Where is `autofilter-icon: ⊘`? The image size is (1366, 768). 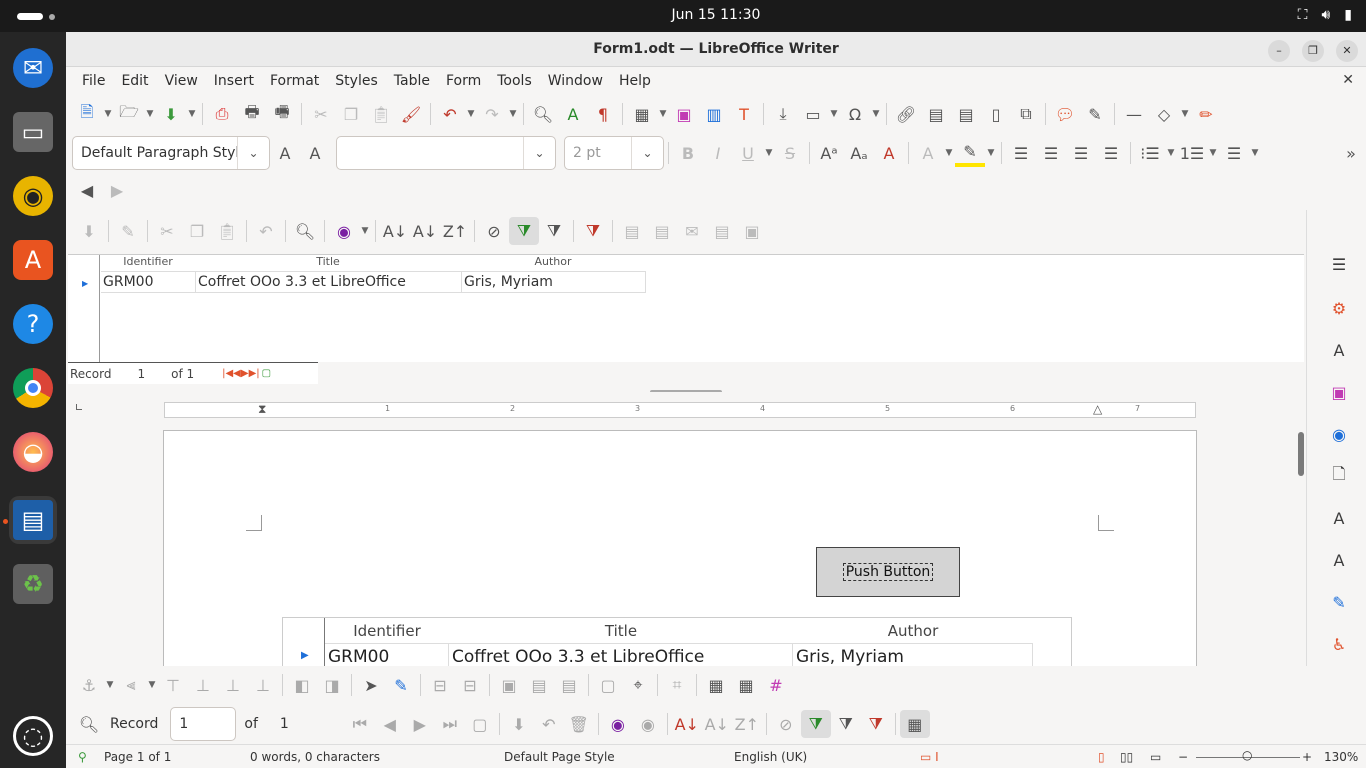
autofilter-icon: ⊘ is located at coordinates (786, 724).